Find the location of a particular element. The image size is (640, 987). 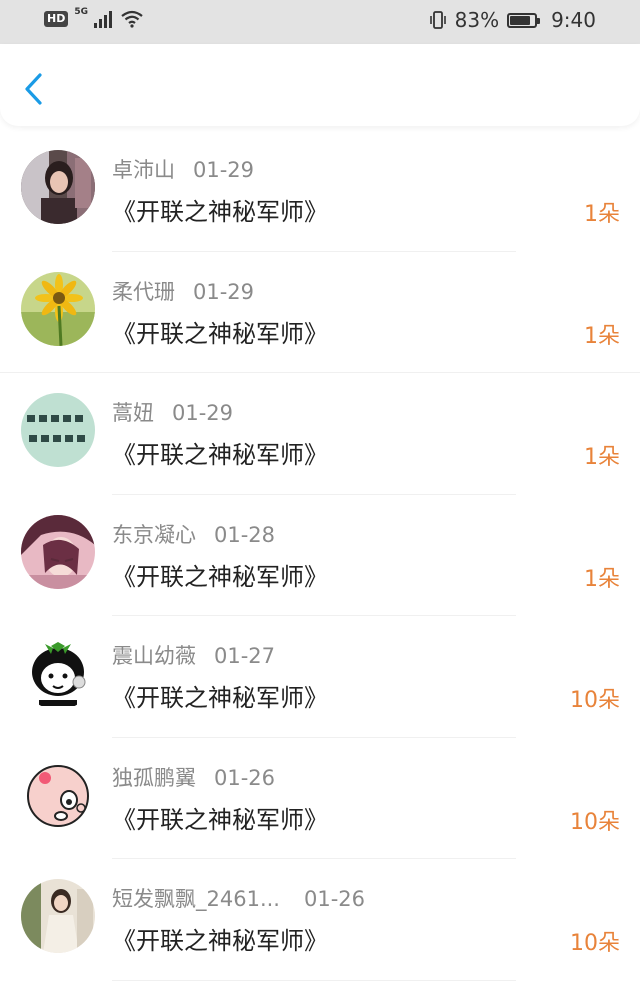

sender-name: 卓沛山 is located at coordinates (143, 170).